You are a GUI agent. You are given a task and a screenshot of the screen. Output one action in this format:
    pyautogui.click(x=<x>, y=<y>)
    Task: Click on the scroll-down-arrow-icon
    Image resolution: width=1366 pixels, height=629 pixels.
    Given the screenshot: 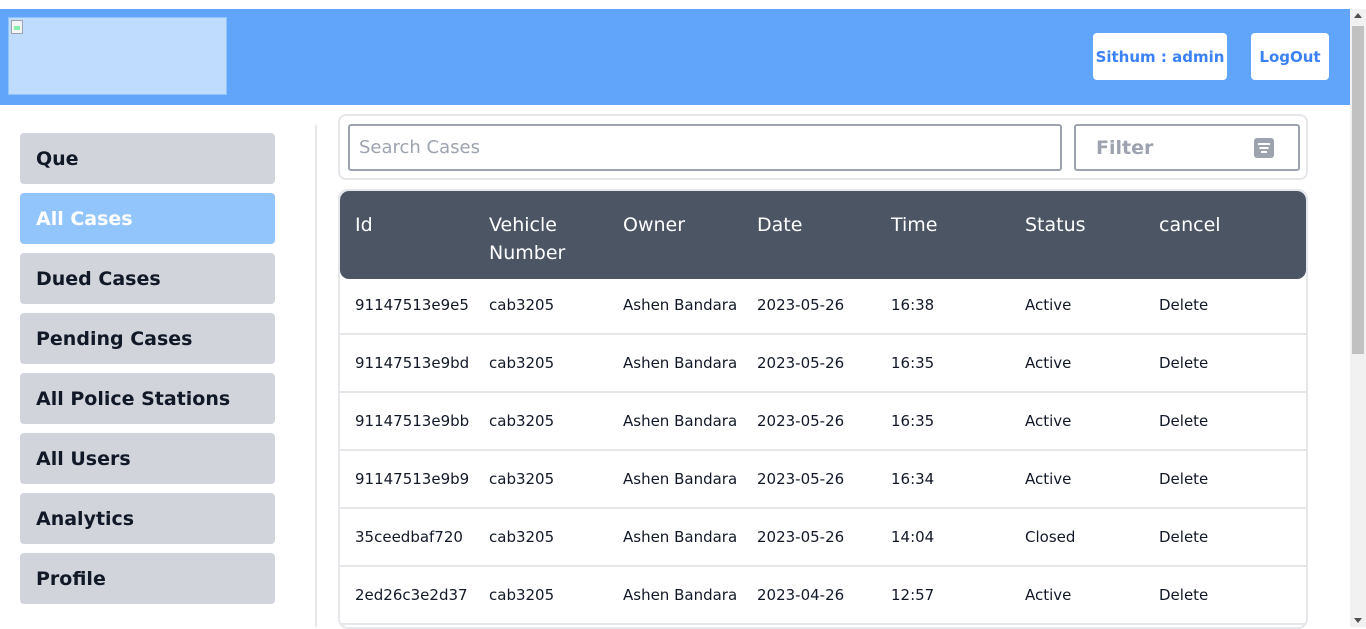 What is the action you would take?
    pyautogui.click(x=1358, y=620)
    